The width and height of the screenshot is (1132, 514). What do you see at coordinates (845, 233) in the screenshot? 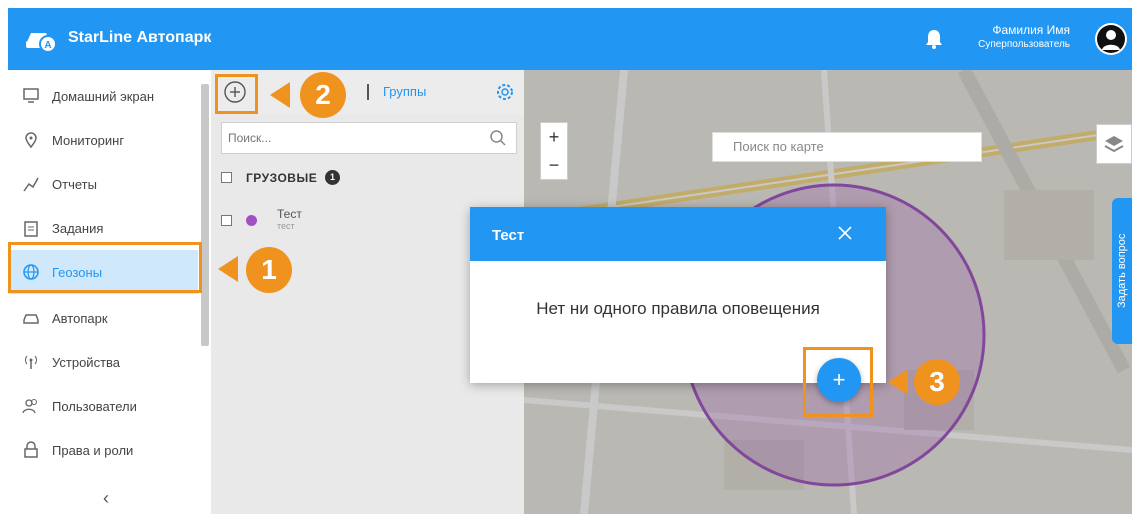
I see `close-icon` at bounding box center [845, 233].